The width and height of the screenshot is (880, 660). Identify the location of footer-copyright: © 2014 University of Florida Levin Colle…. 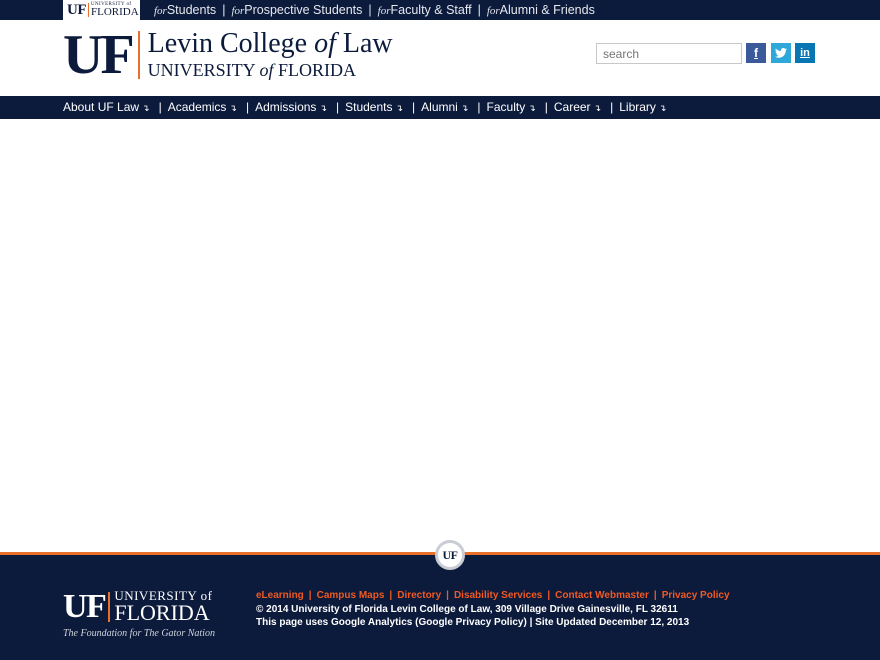
(467, 609).